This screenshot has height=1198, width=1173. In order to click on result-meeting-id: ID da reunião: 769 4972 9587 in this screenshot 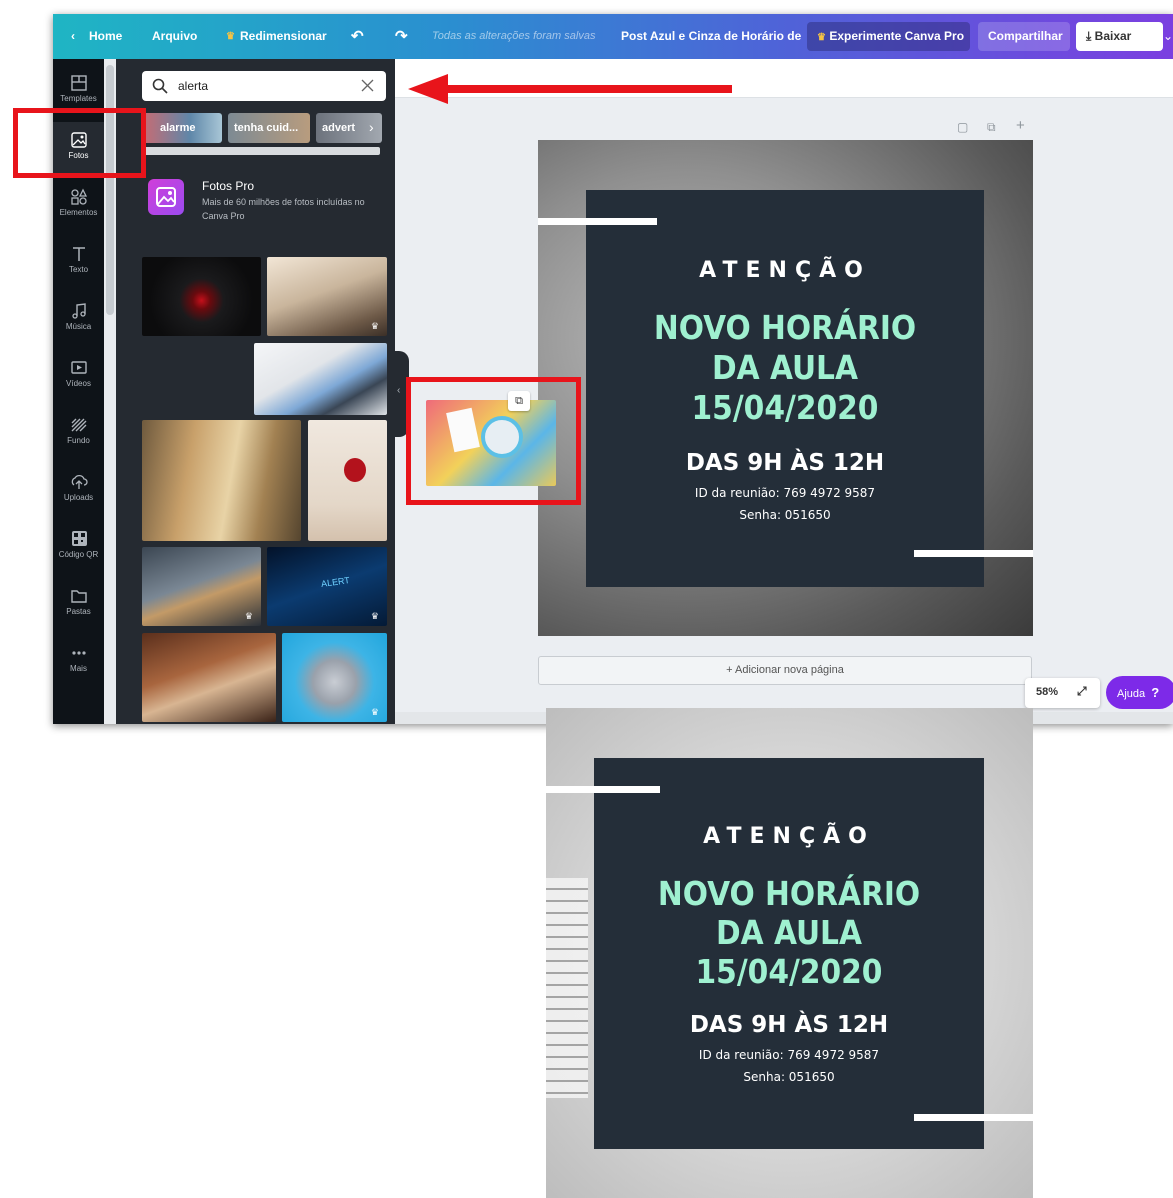, I will do `click(789, 1055)`.